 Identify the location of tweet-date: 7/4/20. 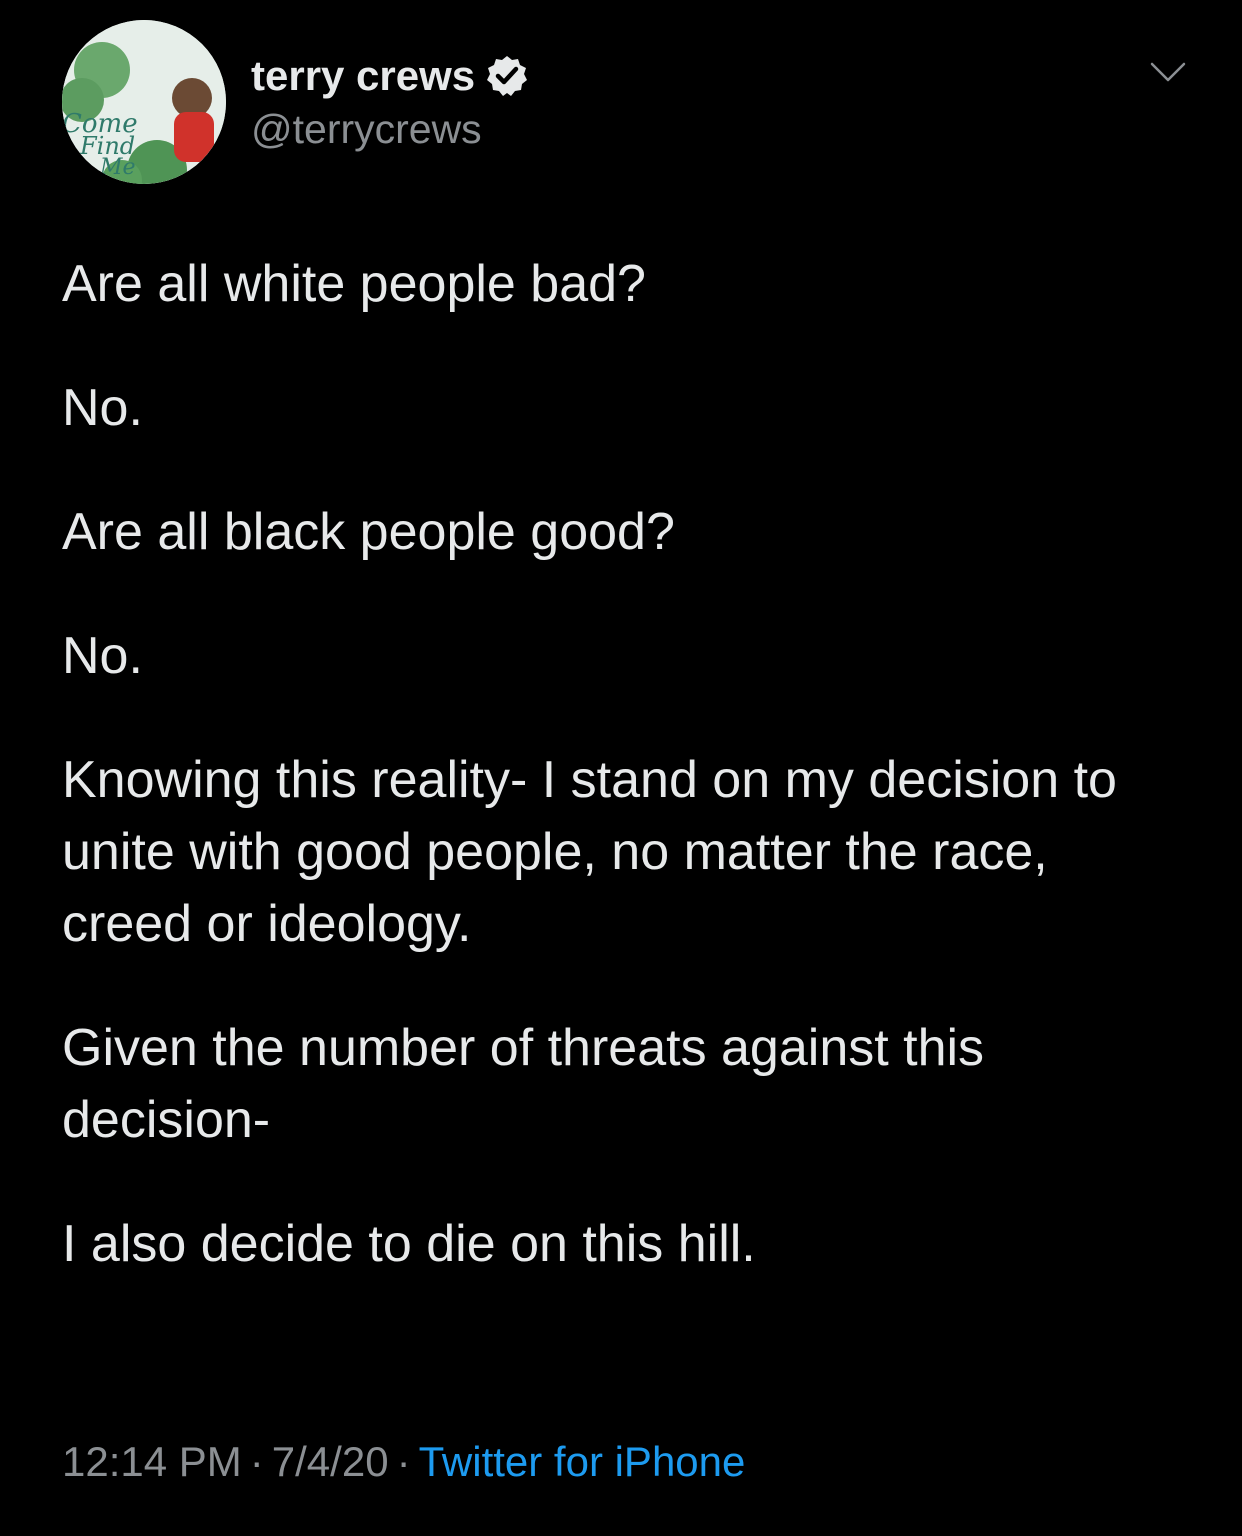
(330, 1461).